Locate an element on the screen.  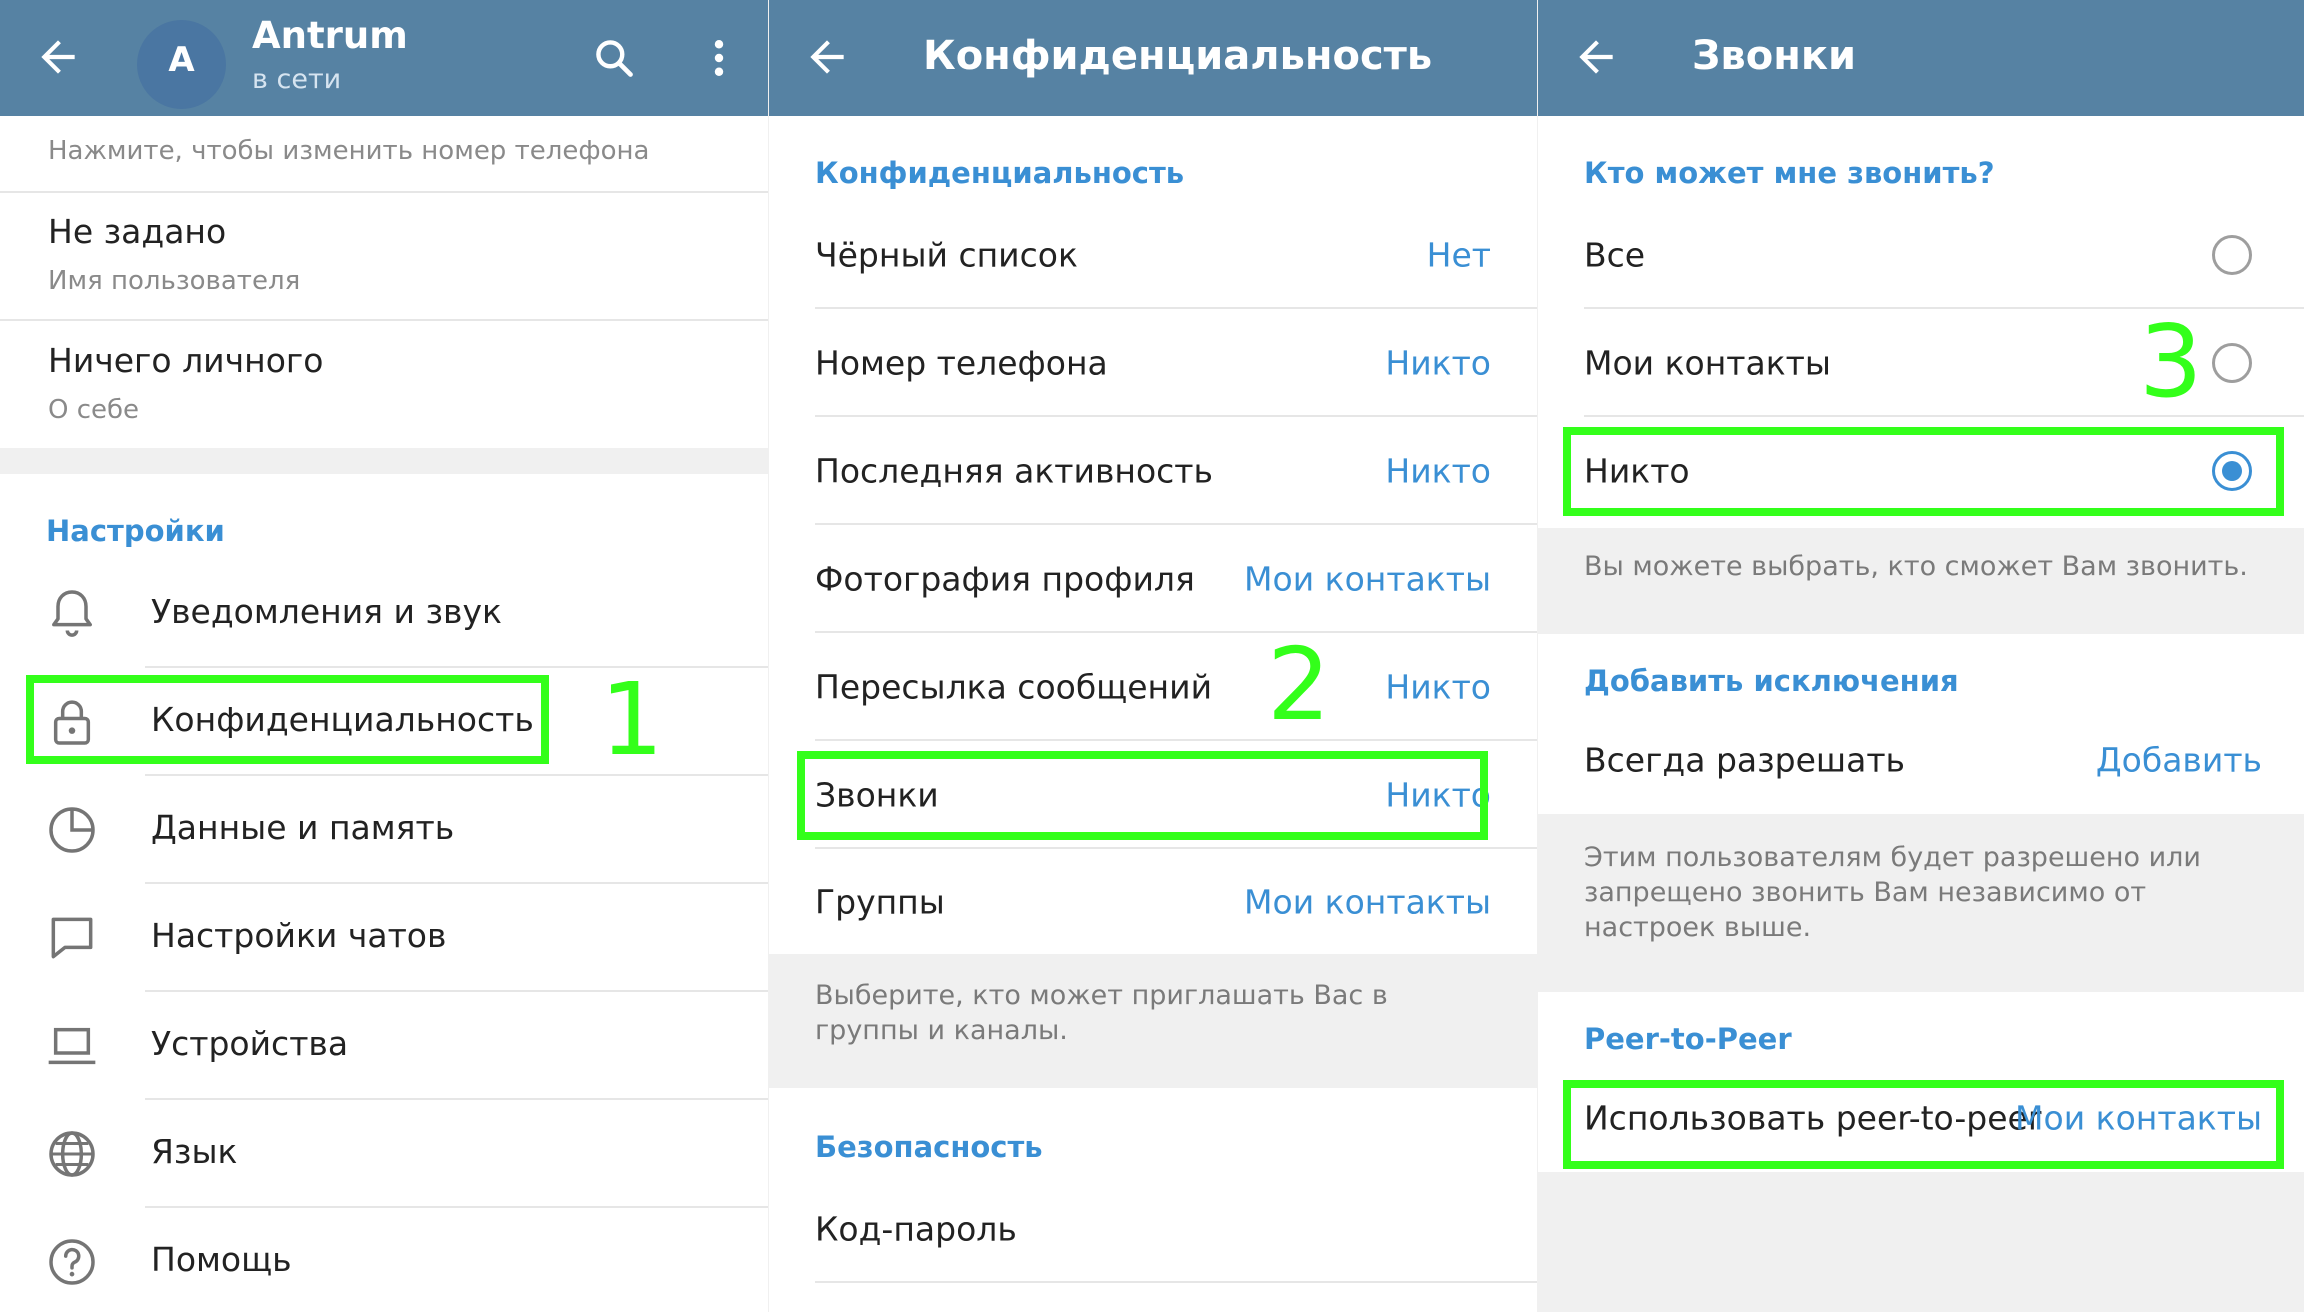
profile-header: A Antrum в сети is located at coordinates (384, 58).